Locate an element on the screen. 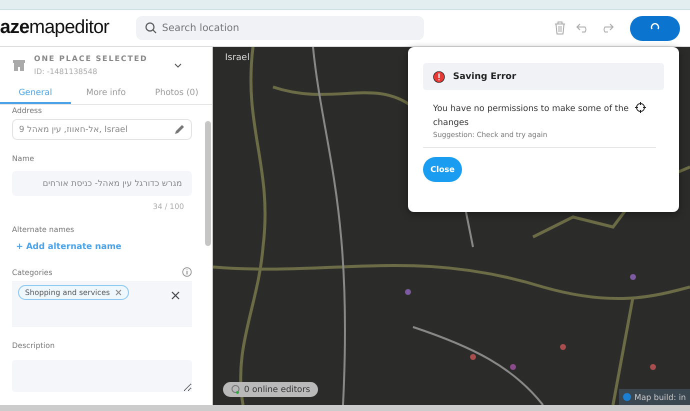  region-label: Israel is located at coordinates (237, 58).